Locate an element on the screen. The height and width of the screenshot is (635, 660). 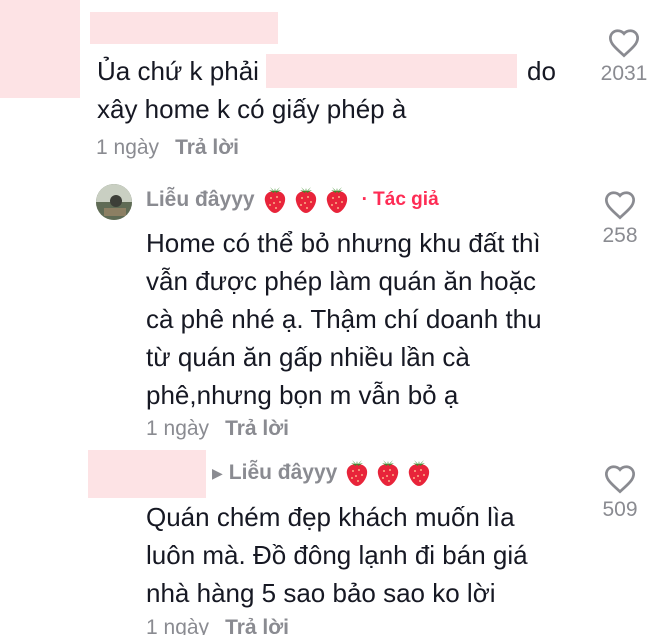
username-redacted is located at coordinates (184, 28).